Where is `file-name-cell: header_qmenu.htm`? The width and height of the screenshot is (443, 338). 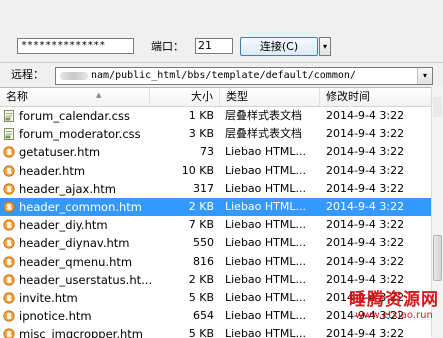 file-name-cell: header_qmenu.htm is located at coordinates (76, 261).